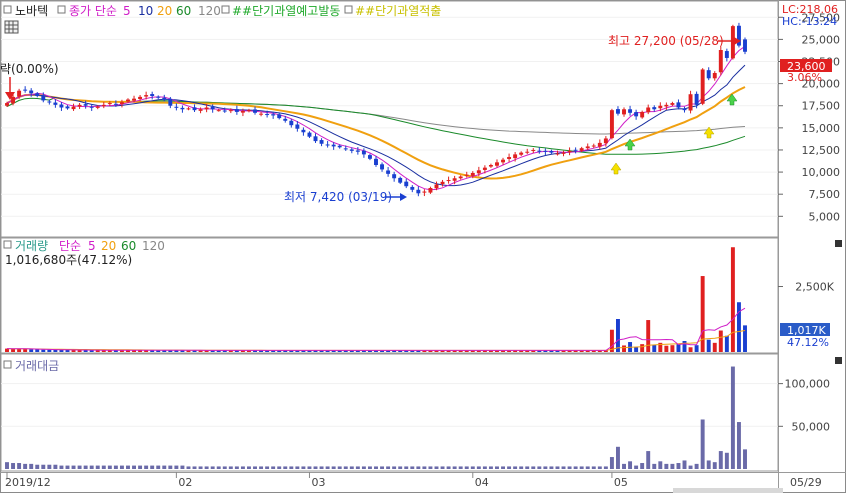  Describe the element at coordinates (825, 216) in the screenshot. I see `price-axis-tick-label: 5,000` at that location.